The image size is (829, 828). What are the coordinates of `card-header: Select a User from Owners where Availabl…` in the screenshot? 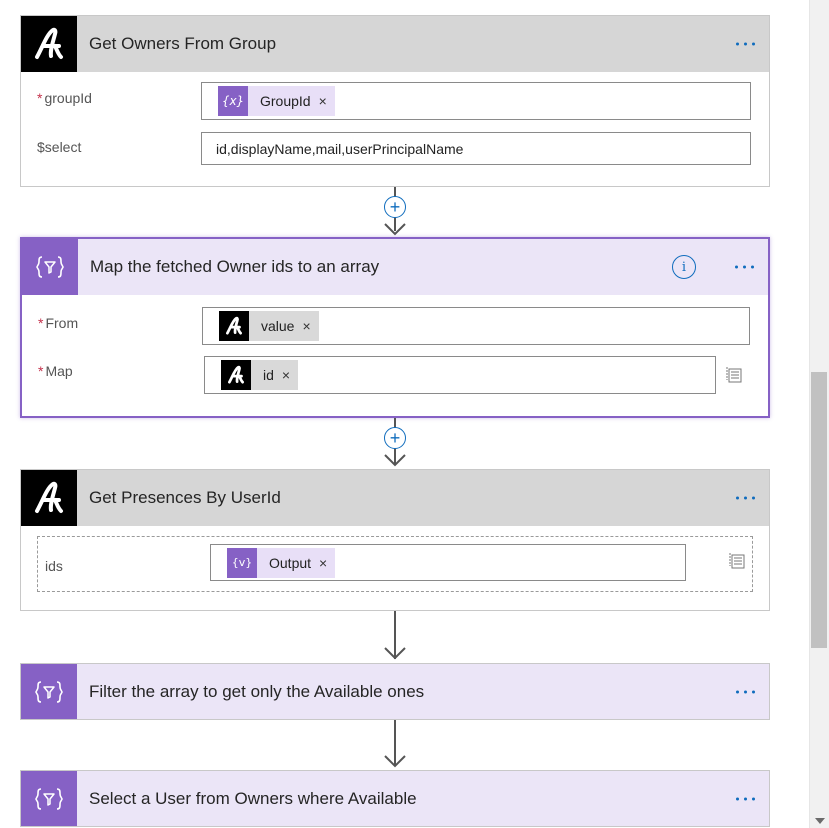 It's located at (395, 798).